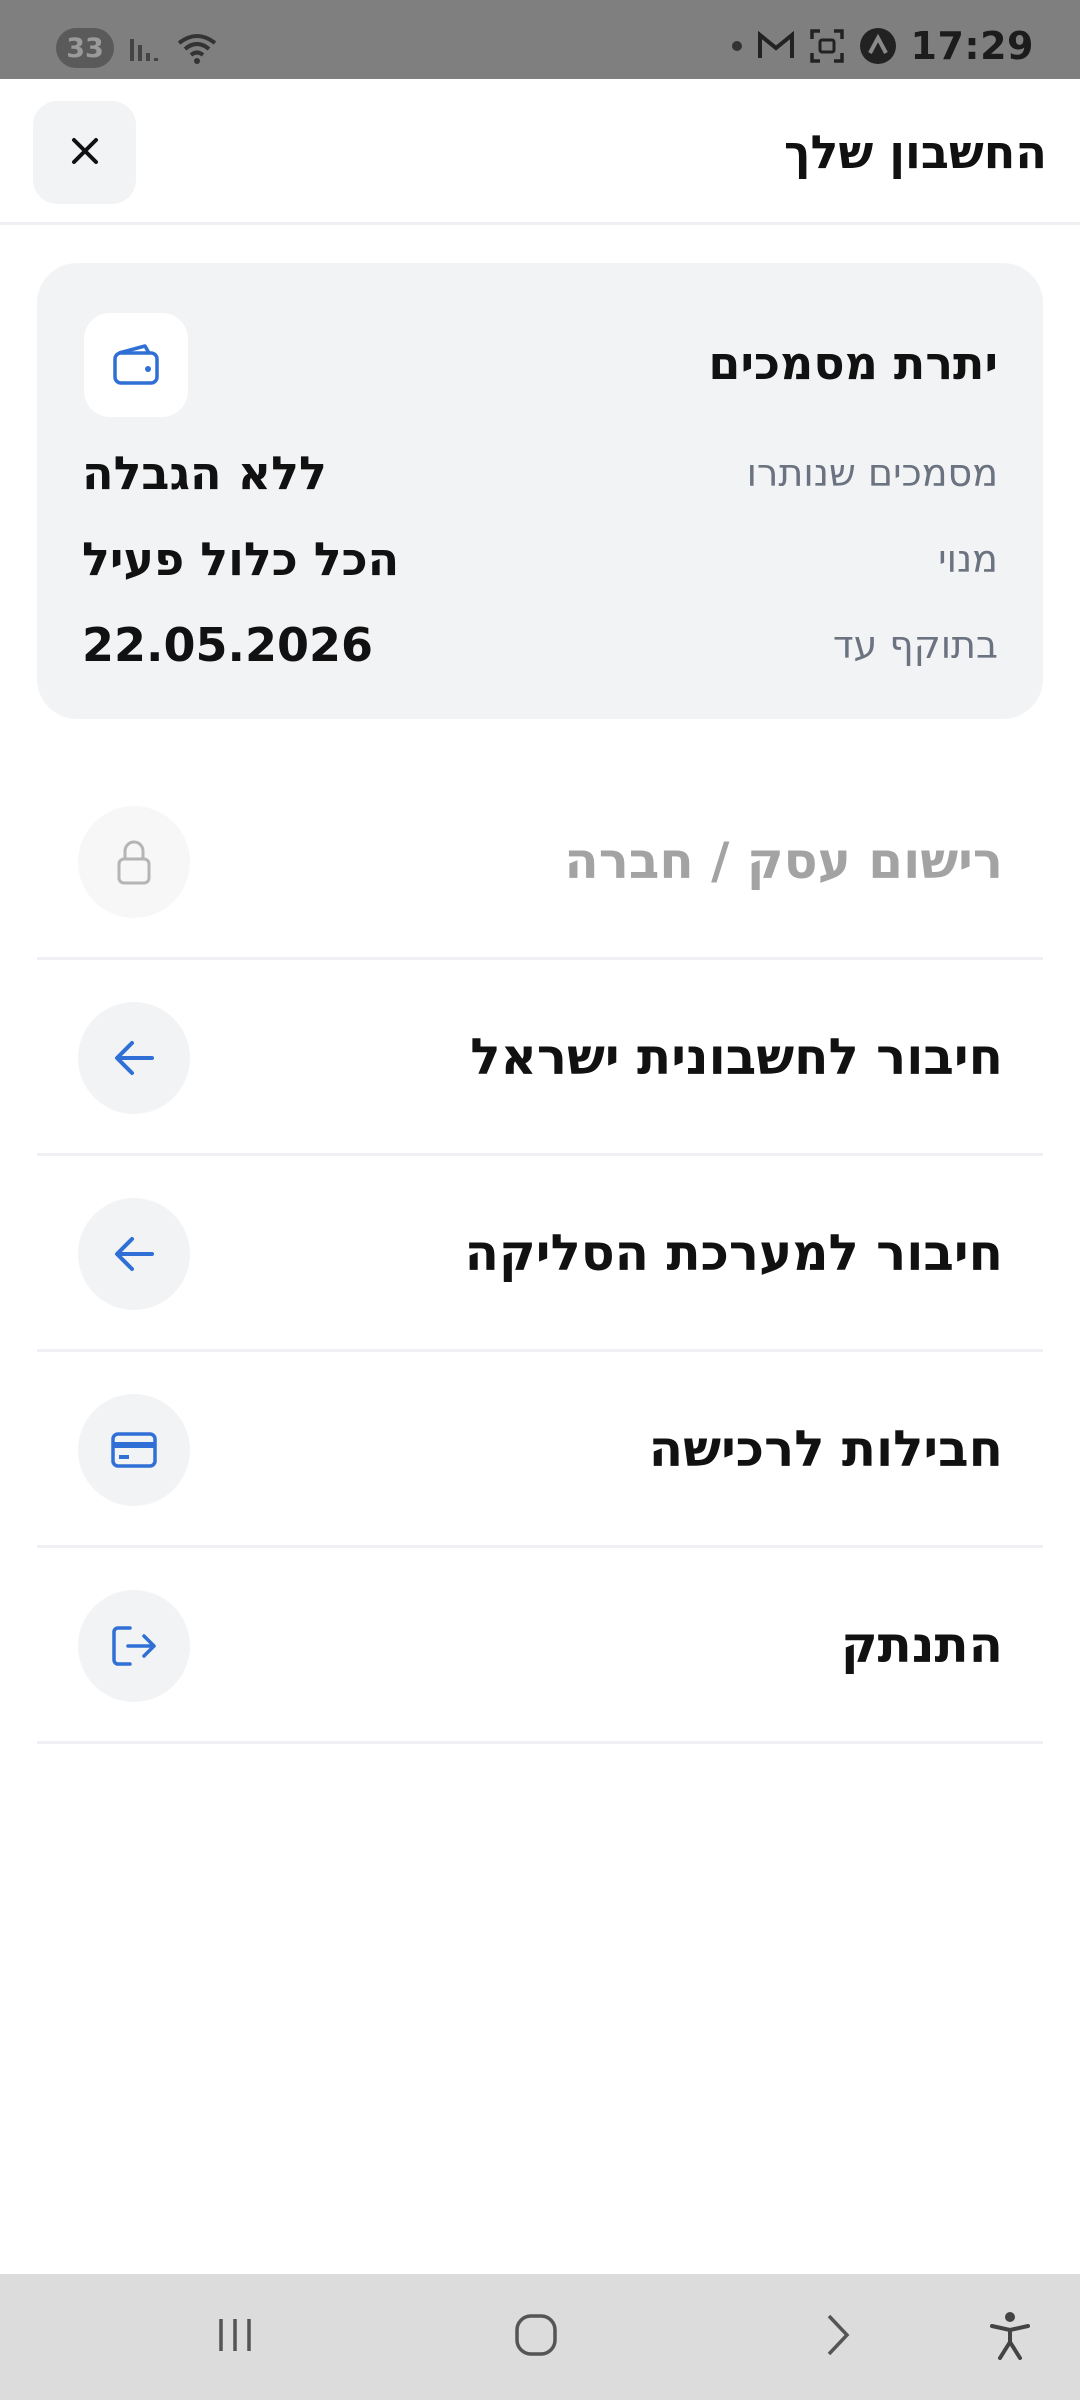 Image resolution: width=1080 pixels, height=2400 pixels. I want to click on wallet-icon, so click(136, 365).